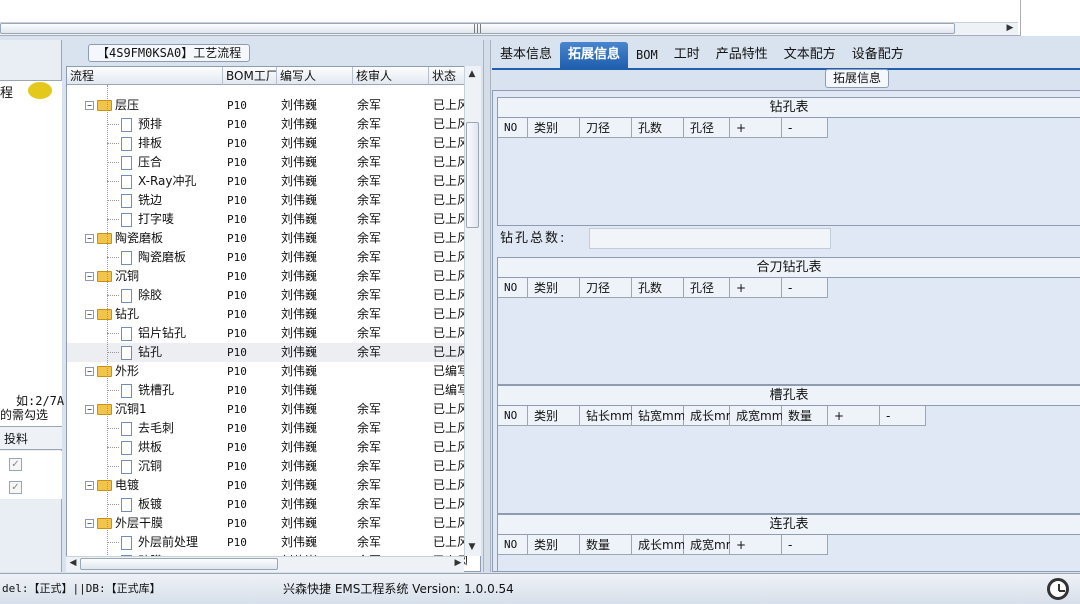 The height and width of the screenshot is (604, 1080). I want to click on tab-text-recipe: 文本配方, so click(810, 55).